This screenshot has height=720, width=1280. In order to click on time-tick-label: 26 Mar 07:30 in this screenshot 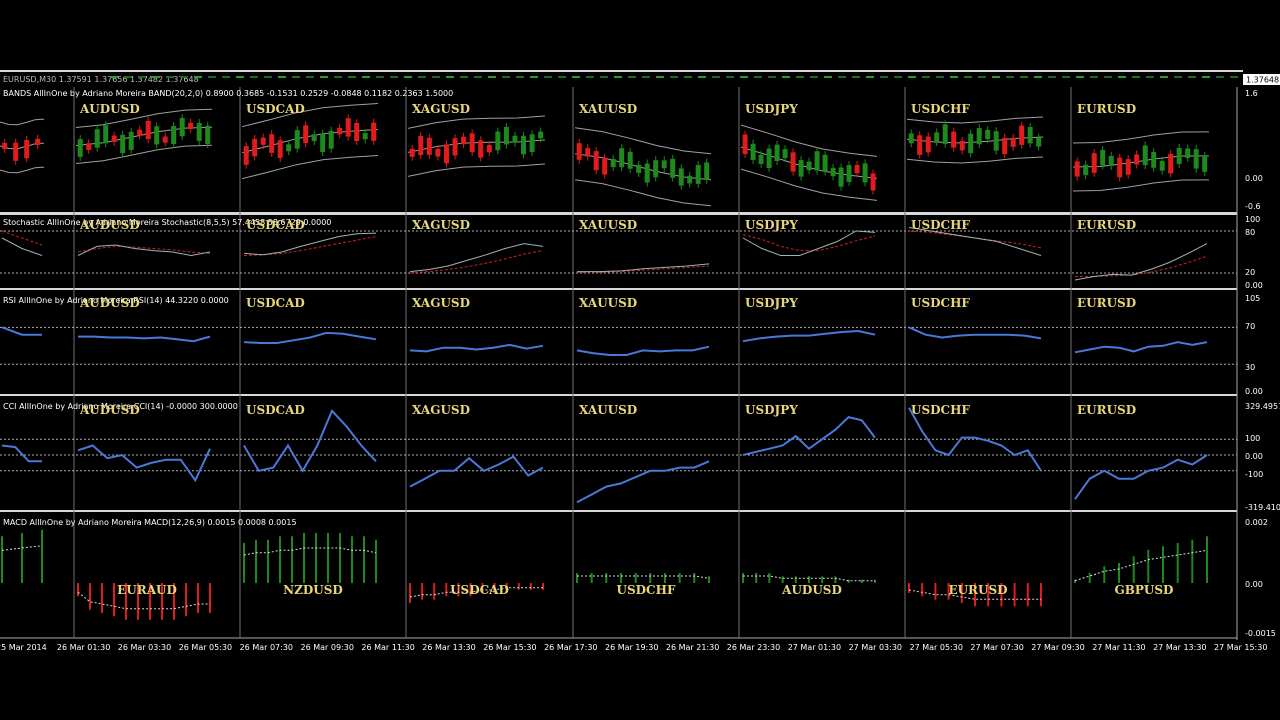, I will do `click(266, 647)`.